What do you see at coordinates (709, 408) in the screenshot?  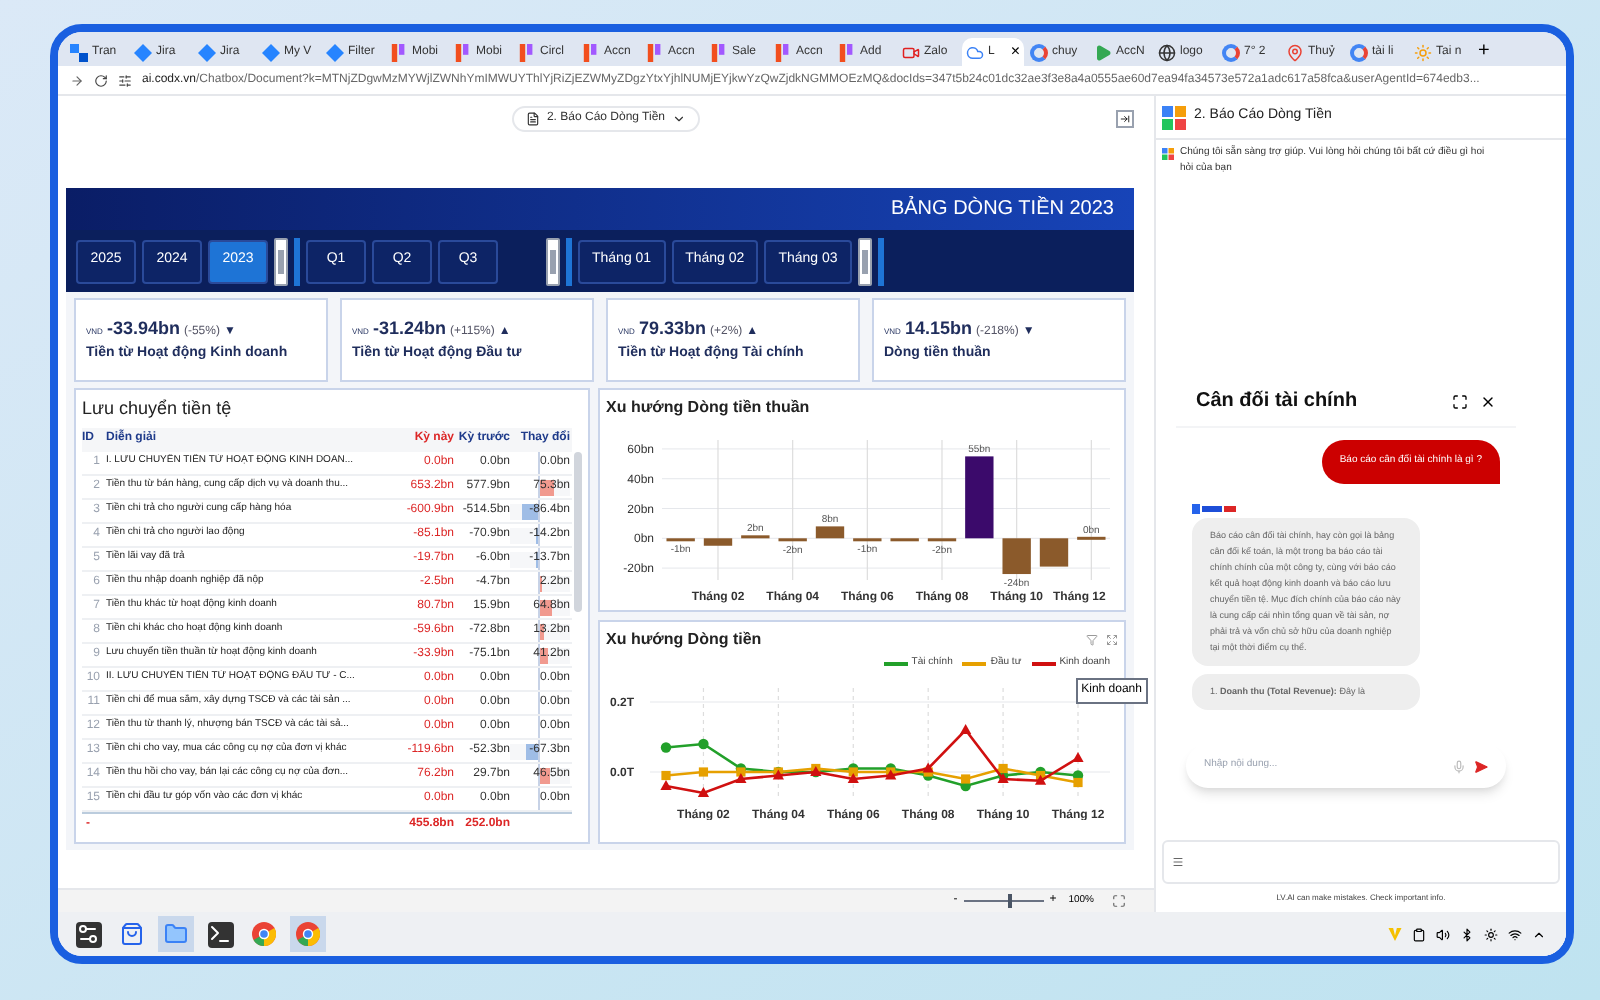 I see `panel-title: Xu hướng Dòng tiền thuần` at bounding box center [709, 408].